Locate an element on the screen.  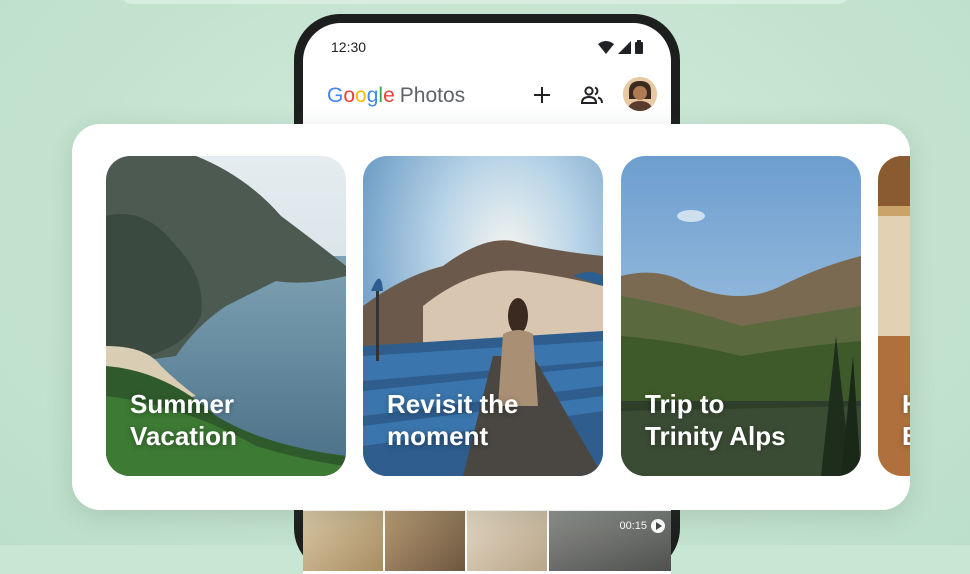
people-icon is located at coordinates (591, 95).